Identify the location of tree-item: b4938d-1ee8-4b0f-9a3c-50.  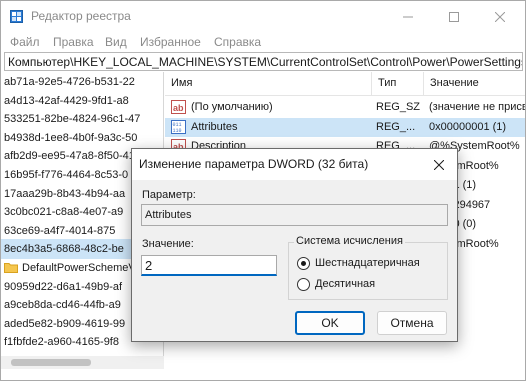
(82, 138).